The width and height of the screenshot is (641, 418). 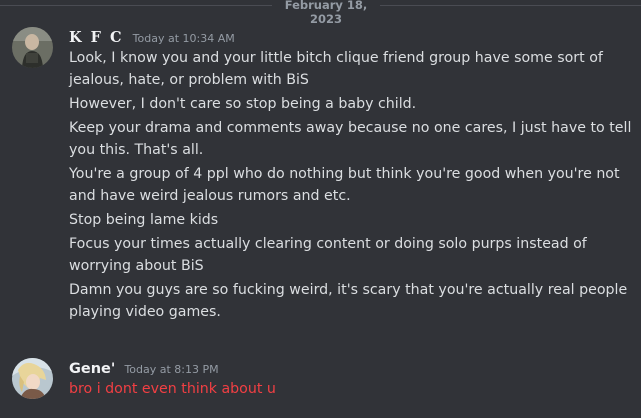 I want to click on message-line: jealous, hate, or problem with BiS, so click(x=189, y=80).